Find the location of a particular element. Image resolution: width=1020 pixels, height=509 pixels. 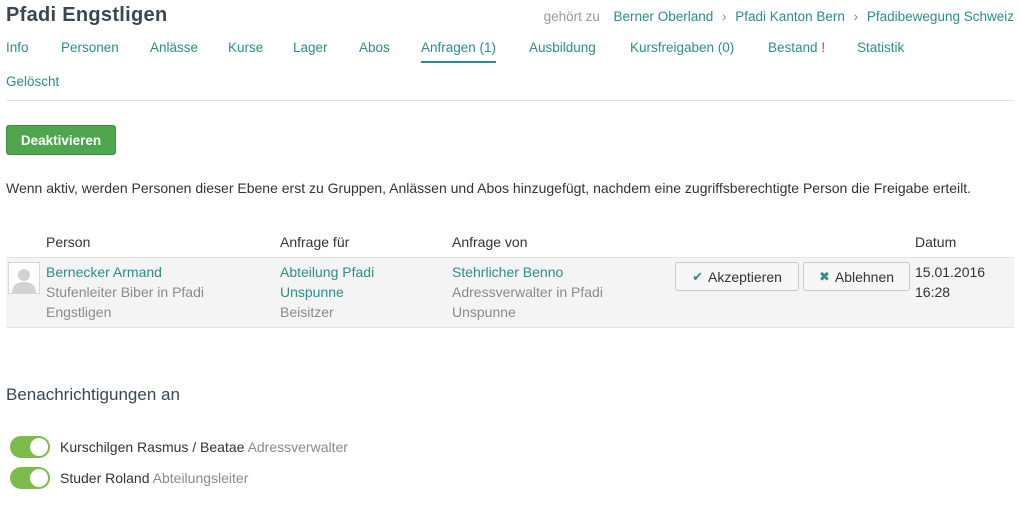

tab-divider is located at coordinates (510, 100).